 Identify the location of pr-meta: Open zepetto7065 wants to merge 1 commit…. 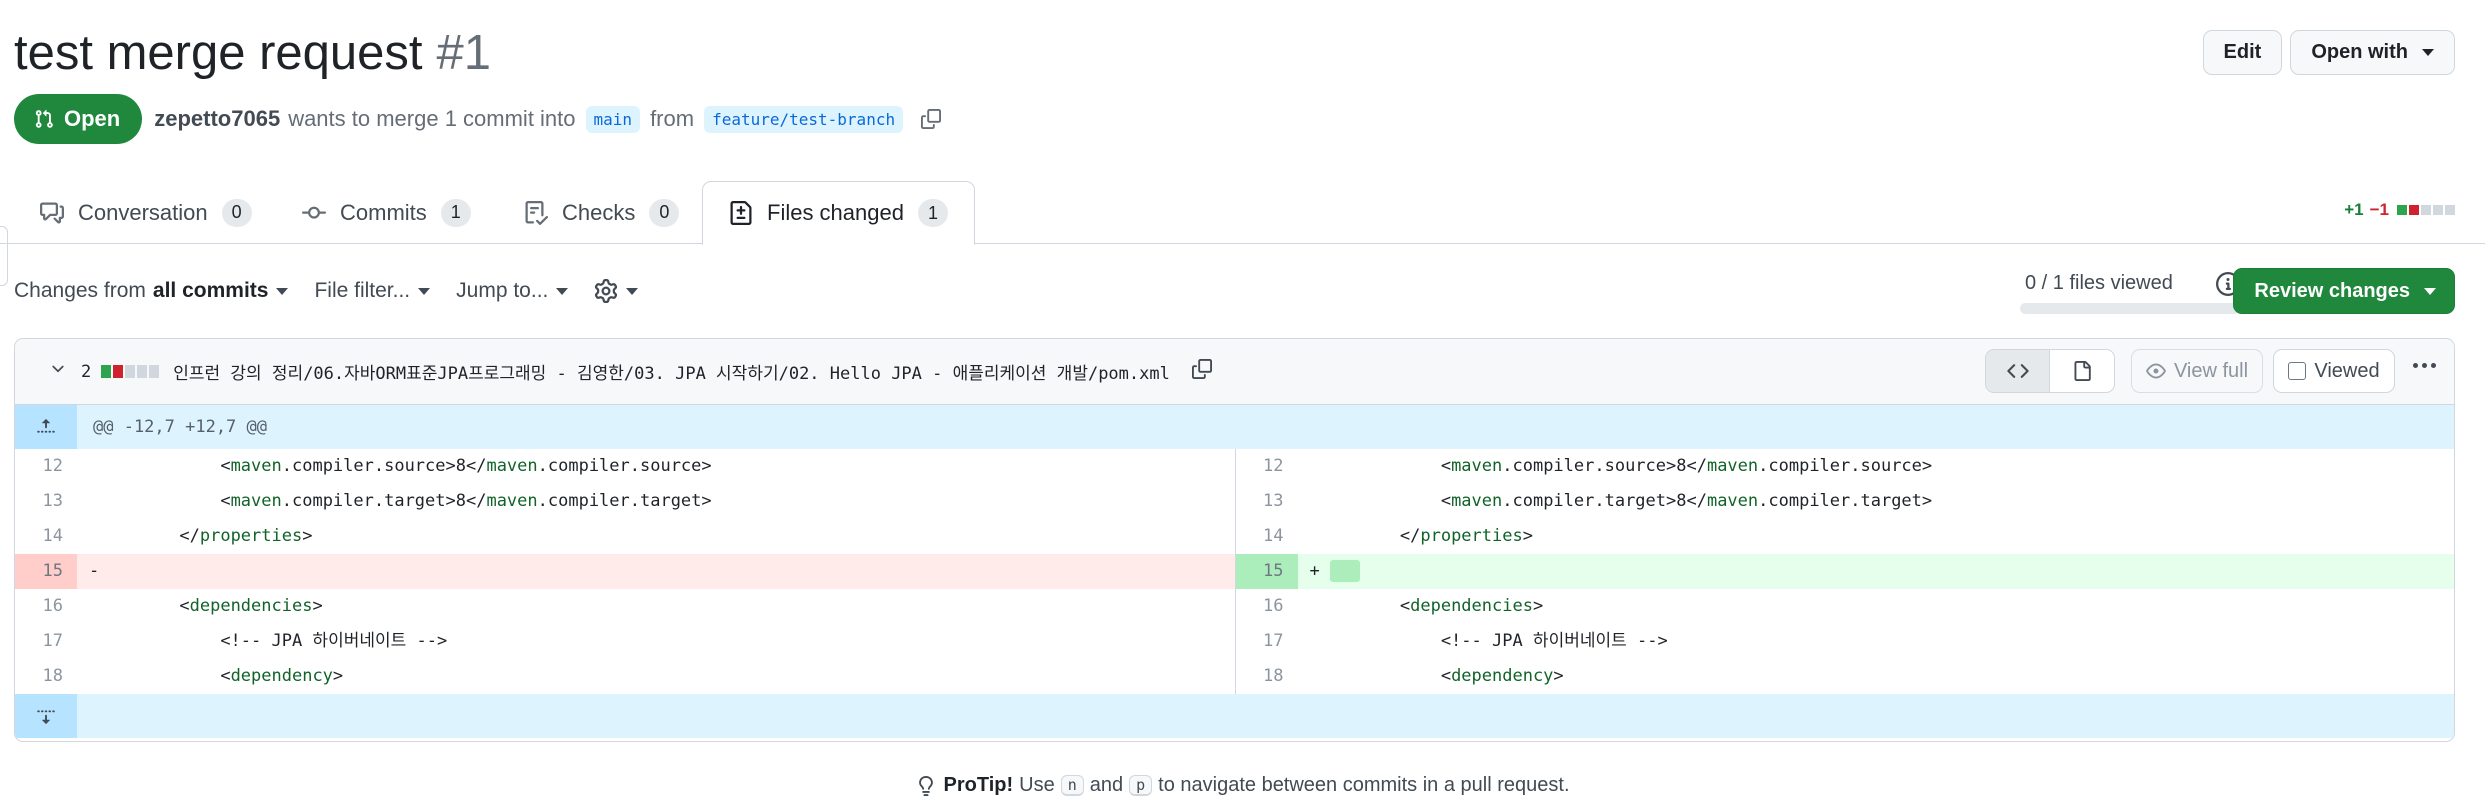
(478, 119).